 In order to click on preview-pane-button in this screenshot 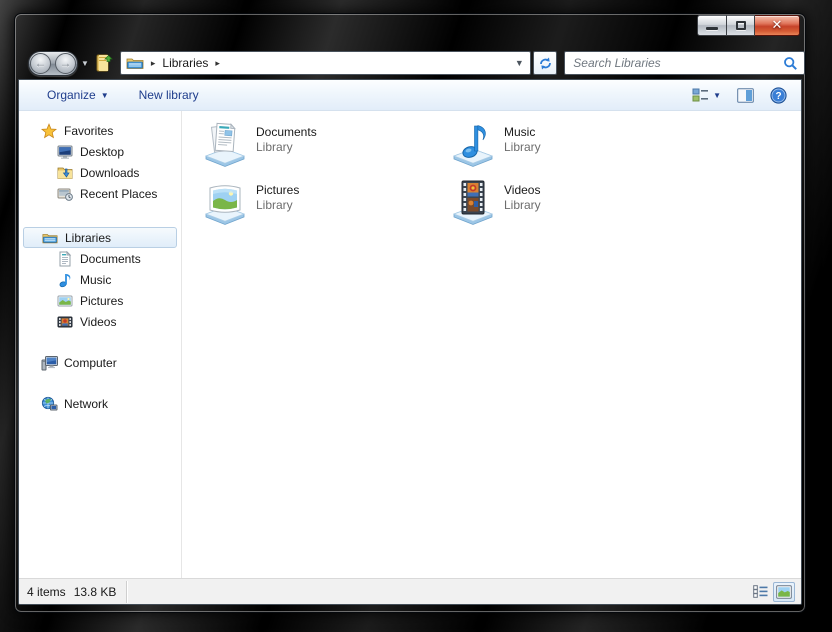, I will do `click(745, 95)`.